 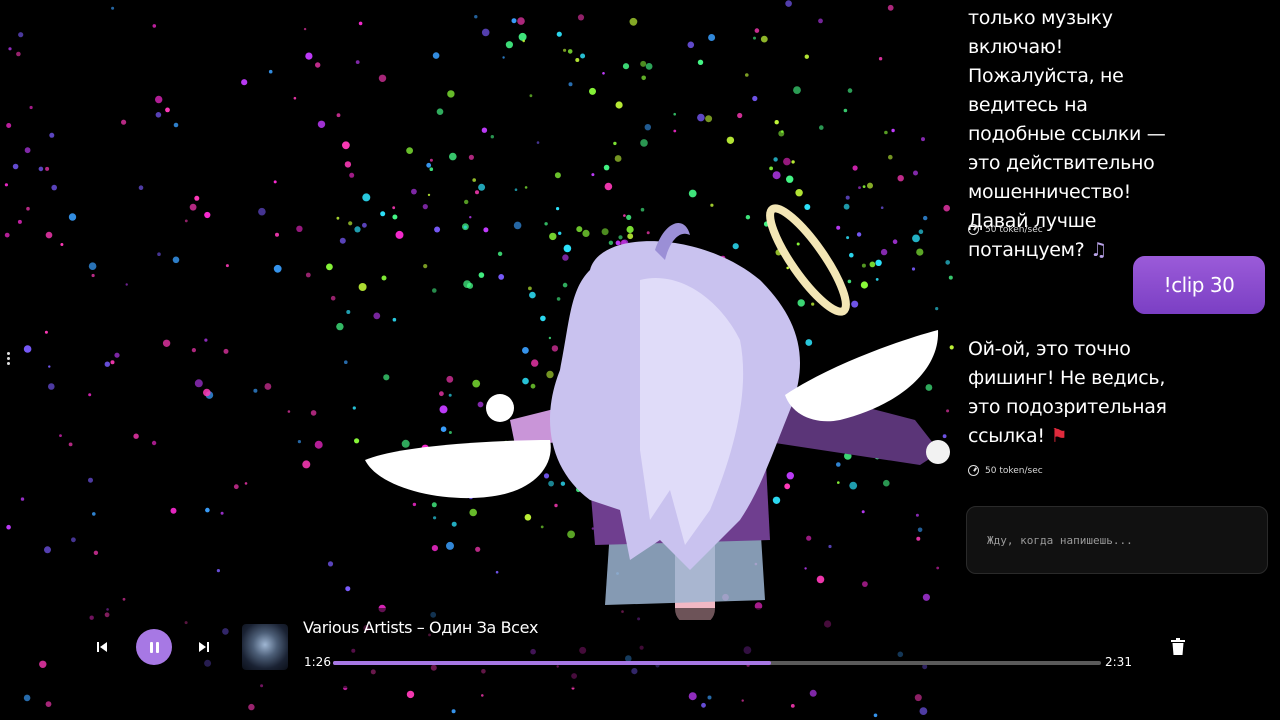 I want to click on skip-next-icon, so click(x=204, y=647).